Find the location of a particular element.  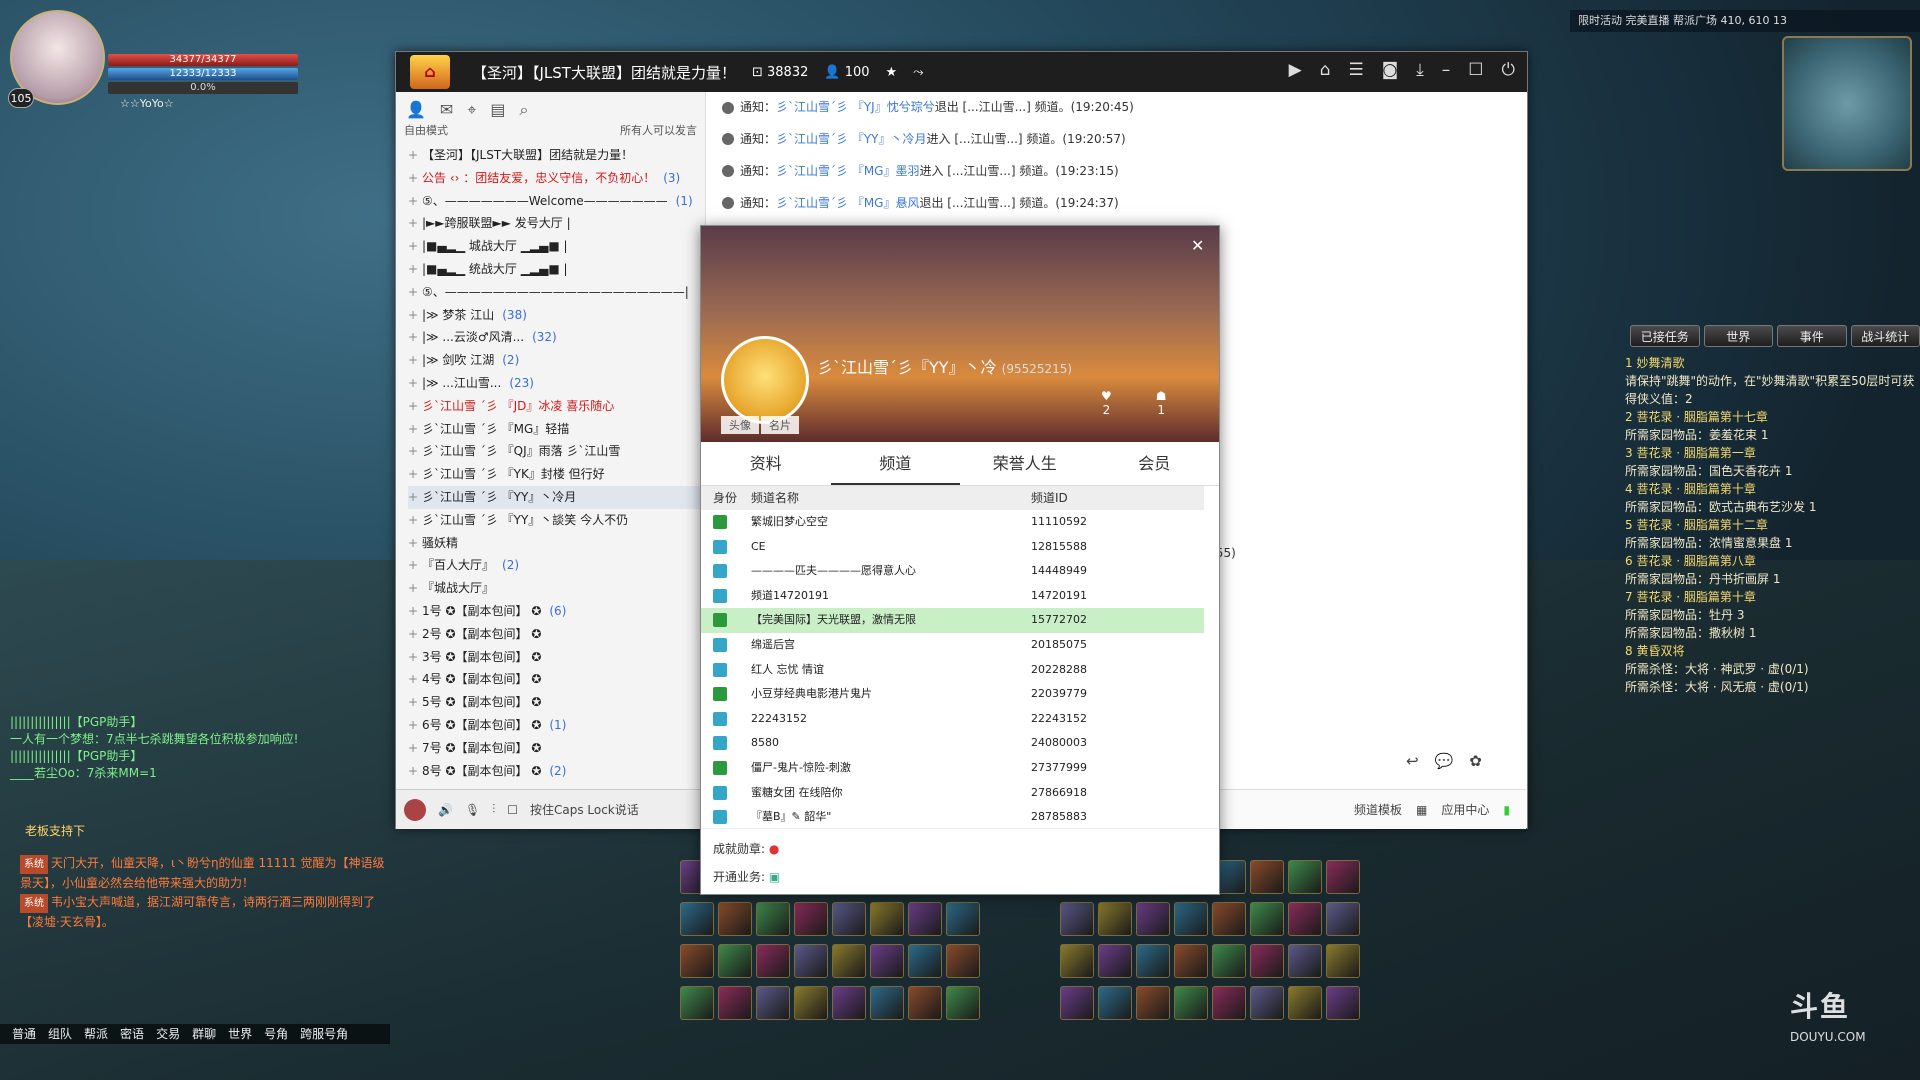

comment-icon: 💬 is located at coordinates (1444, 761).